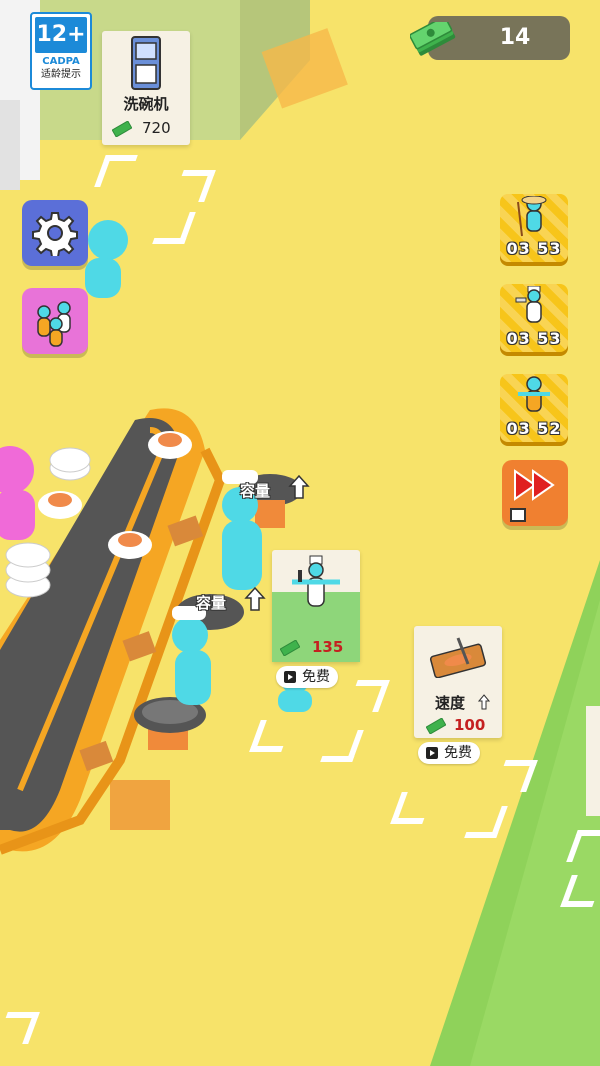 The width and height of the screenshot is (600, 1066). What do you see at coordinates (316, 581) in the screenshot?
I see `chef-hire-icon` at bounding box center [316, 581].